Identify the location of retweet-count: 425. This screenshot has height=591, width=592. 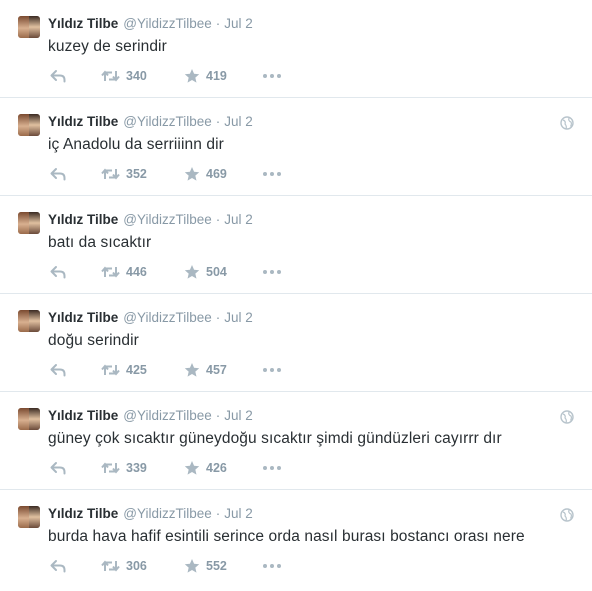
(136, 370).